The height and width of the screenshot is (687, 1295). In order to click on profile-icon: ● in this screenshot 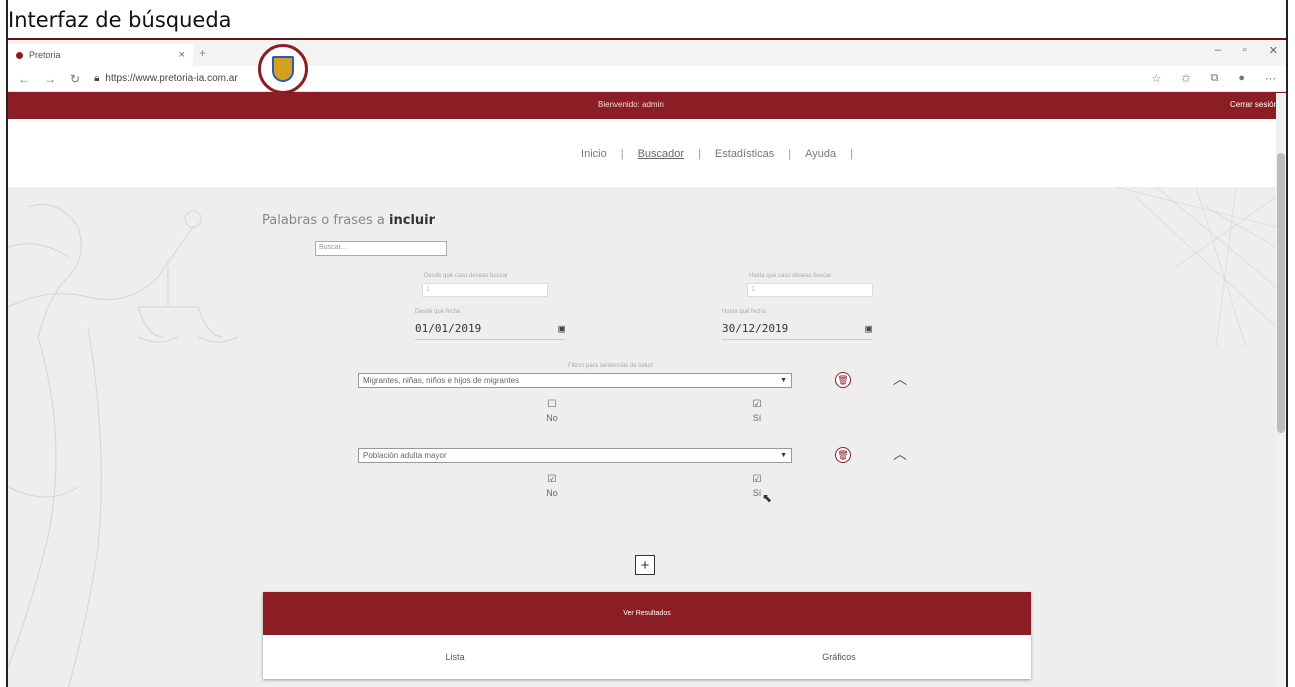, I will do `click(1241, 78)`.